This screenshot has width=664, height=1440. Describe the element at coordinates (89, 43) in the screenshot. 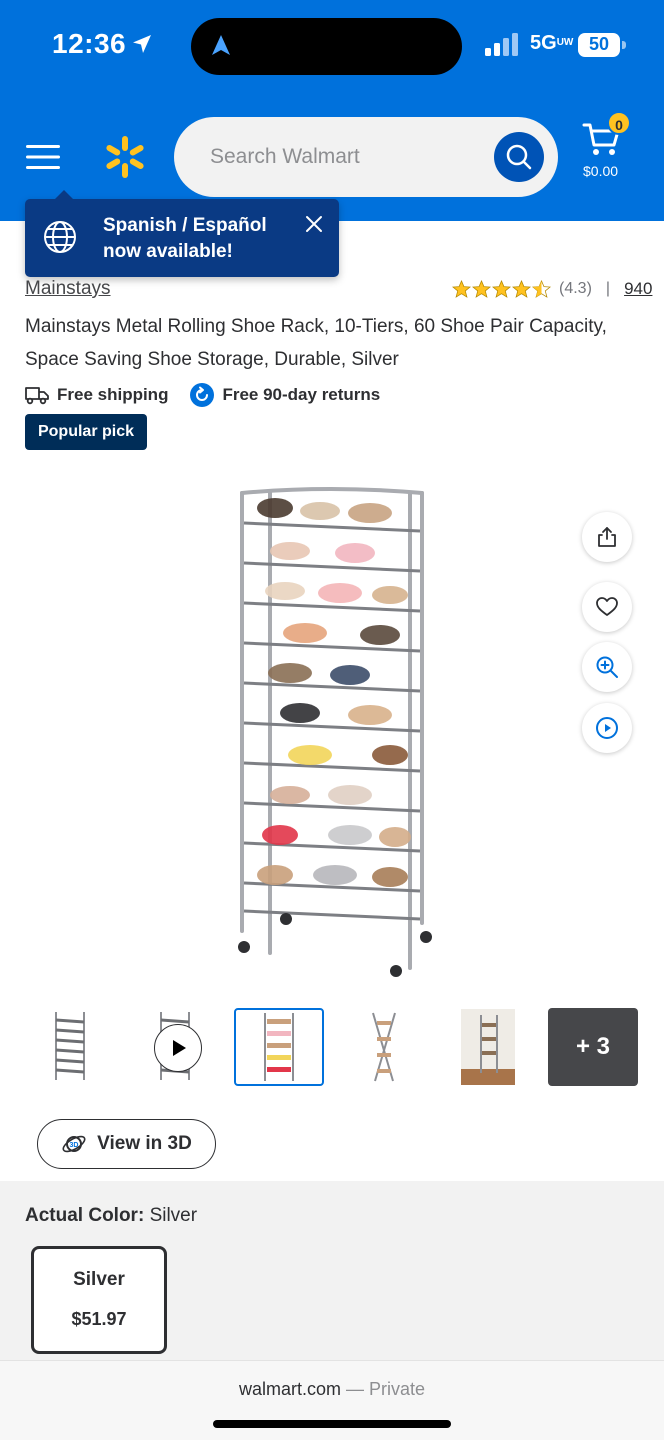

I see `status-time: 12:36` at that location.